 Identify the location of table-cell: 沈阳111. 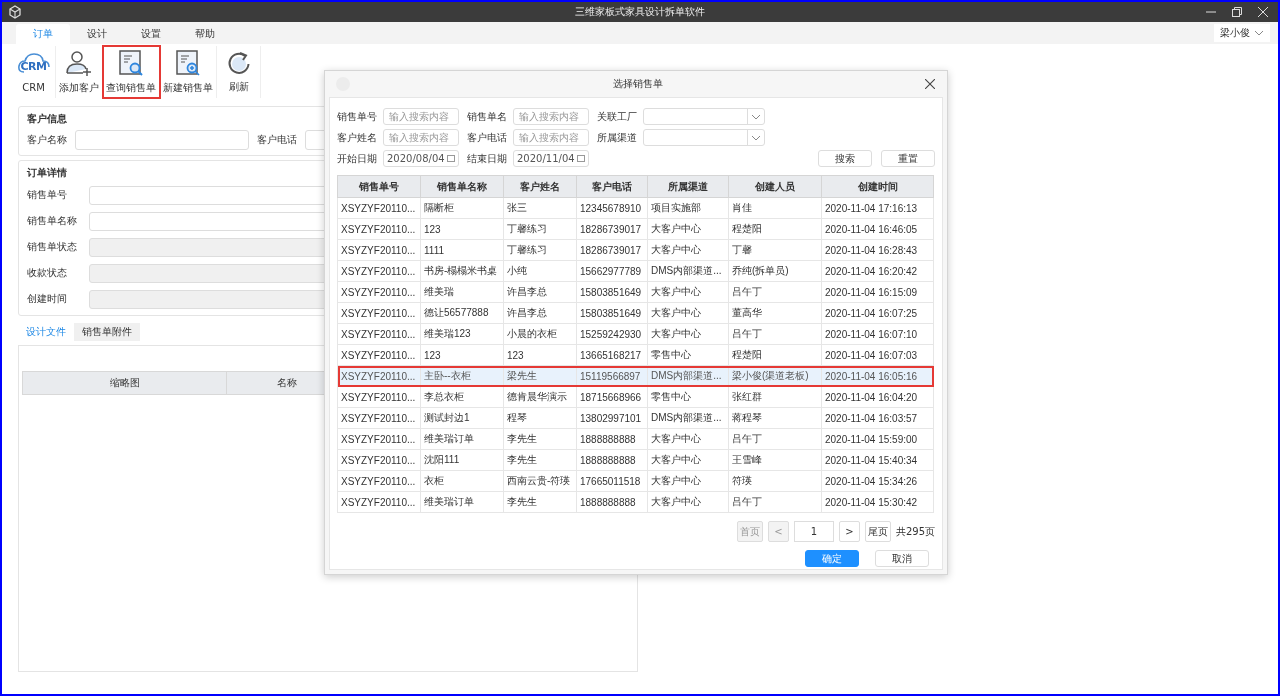
(462, 460).